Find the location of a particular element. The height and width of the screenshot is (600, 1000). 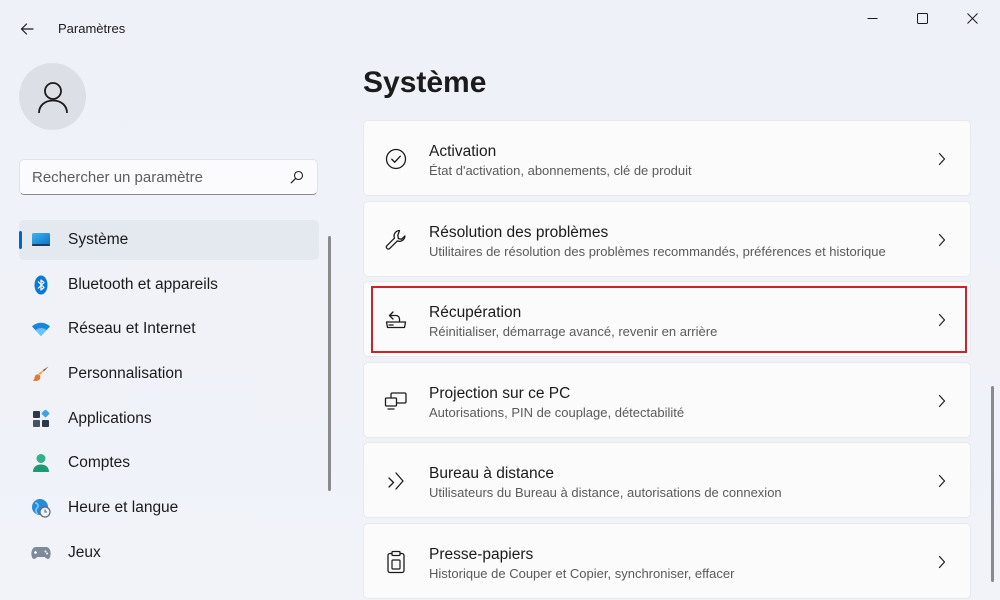

remote-desktop-icon is located at coordinates (396, 481).